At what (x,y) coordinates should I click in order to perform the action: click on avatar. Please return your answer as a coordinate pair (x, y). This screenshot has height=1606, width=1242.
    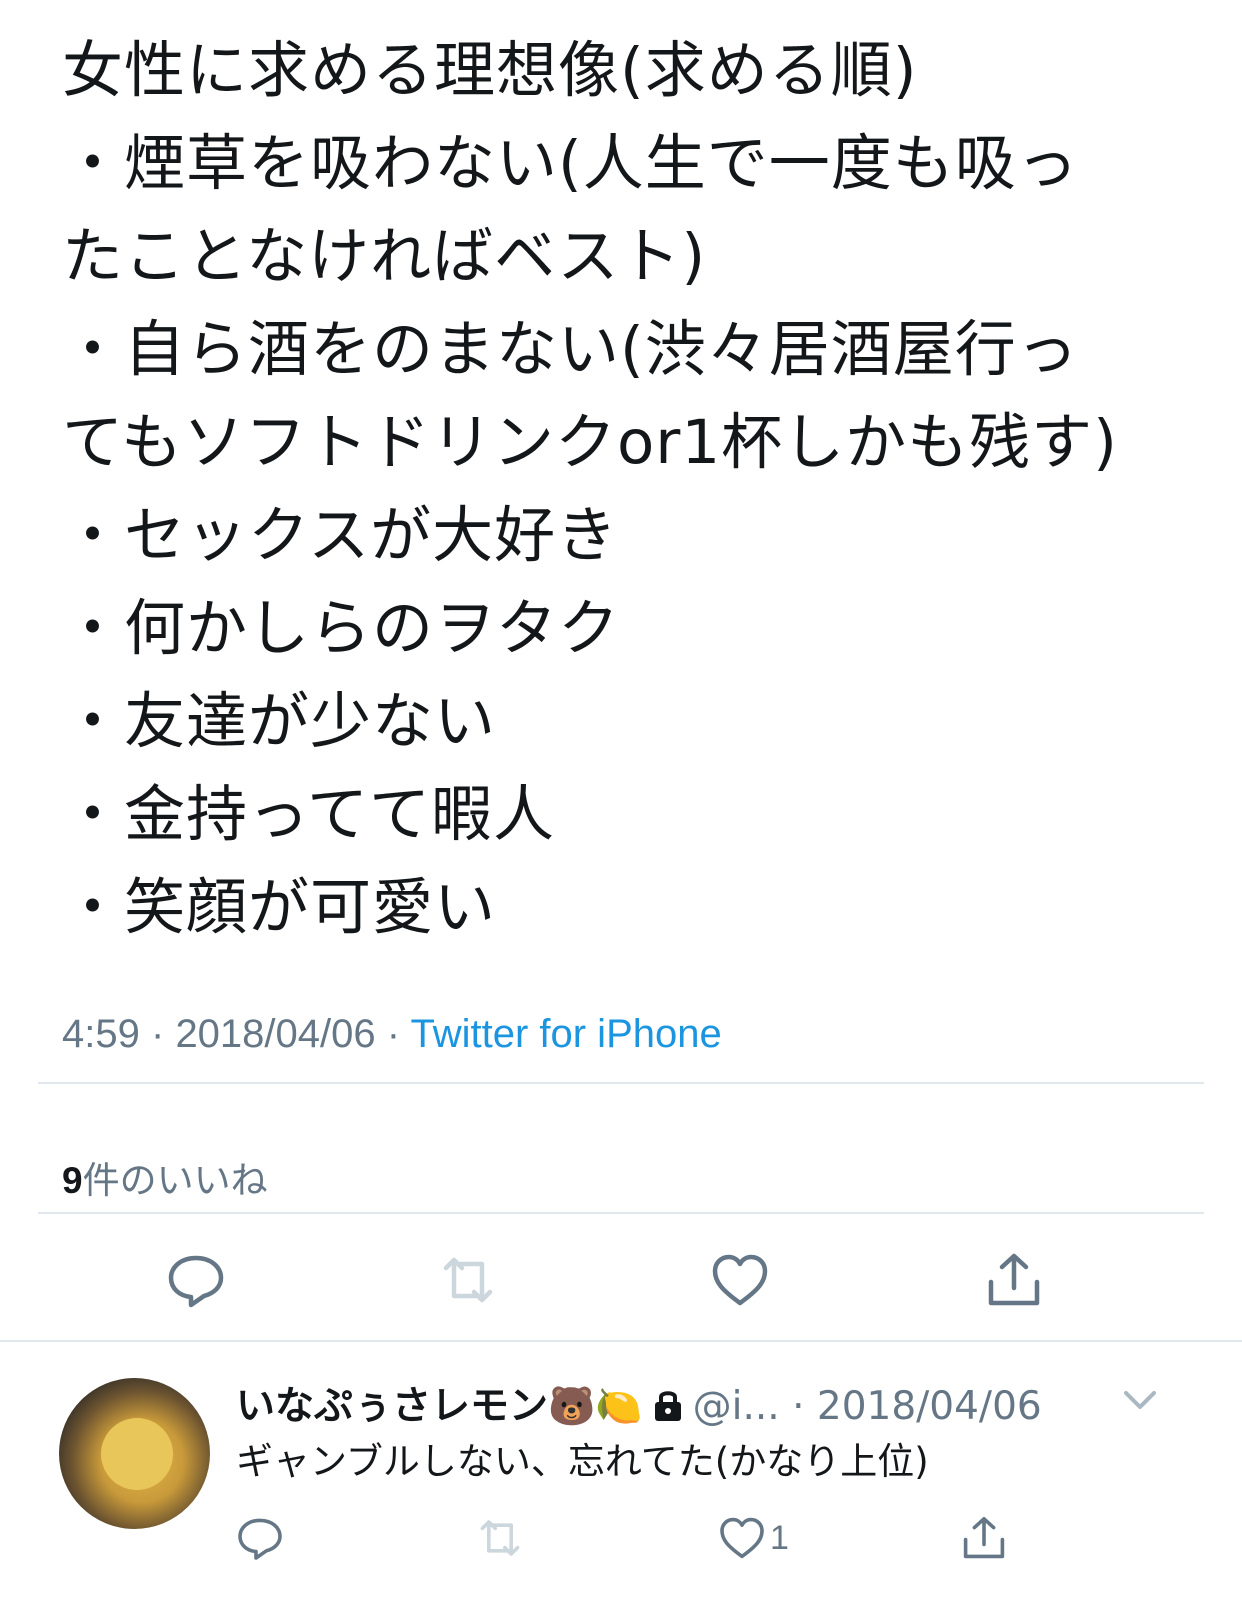
    Looking at the image, I should click on (134, 1453).